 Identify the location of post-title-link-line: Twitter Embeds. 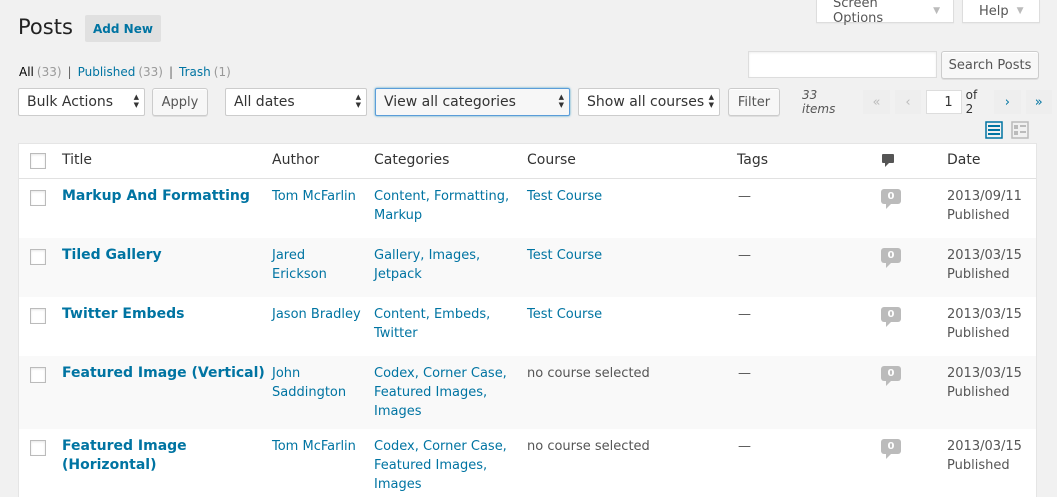
(123, 314).